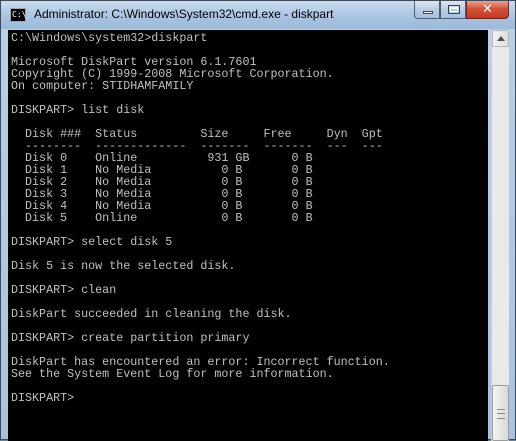 The height and width of the screenshot is (441, 516). What do you see at coordinates (92, 242) in the screenshot?
I see `console-line: DISKPART> select disk 5` at bounding box center [92, 242].